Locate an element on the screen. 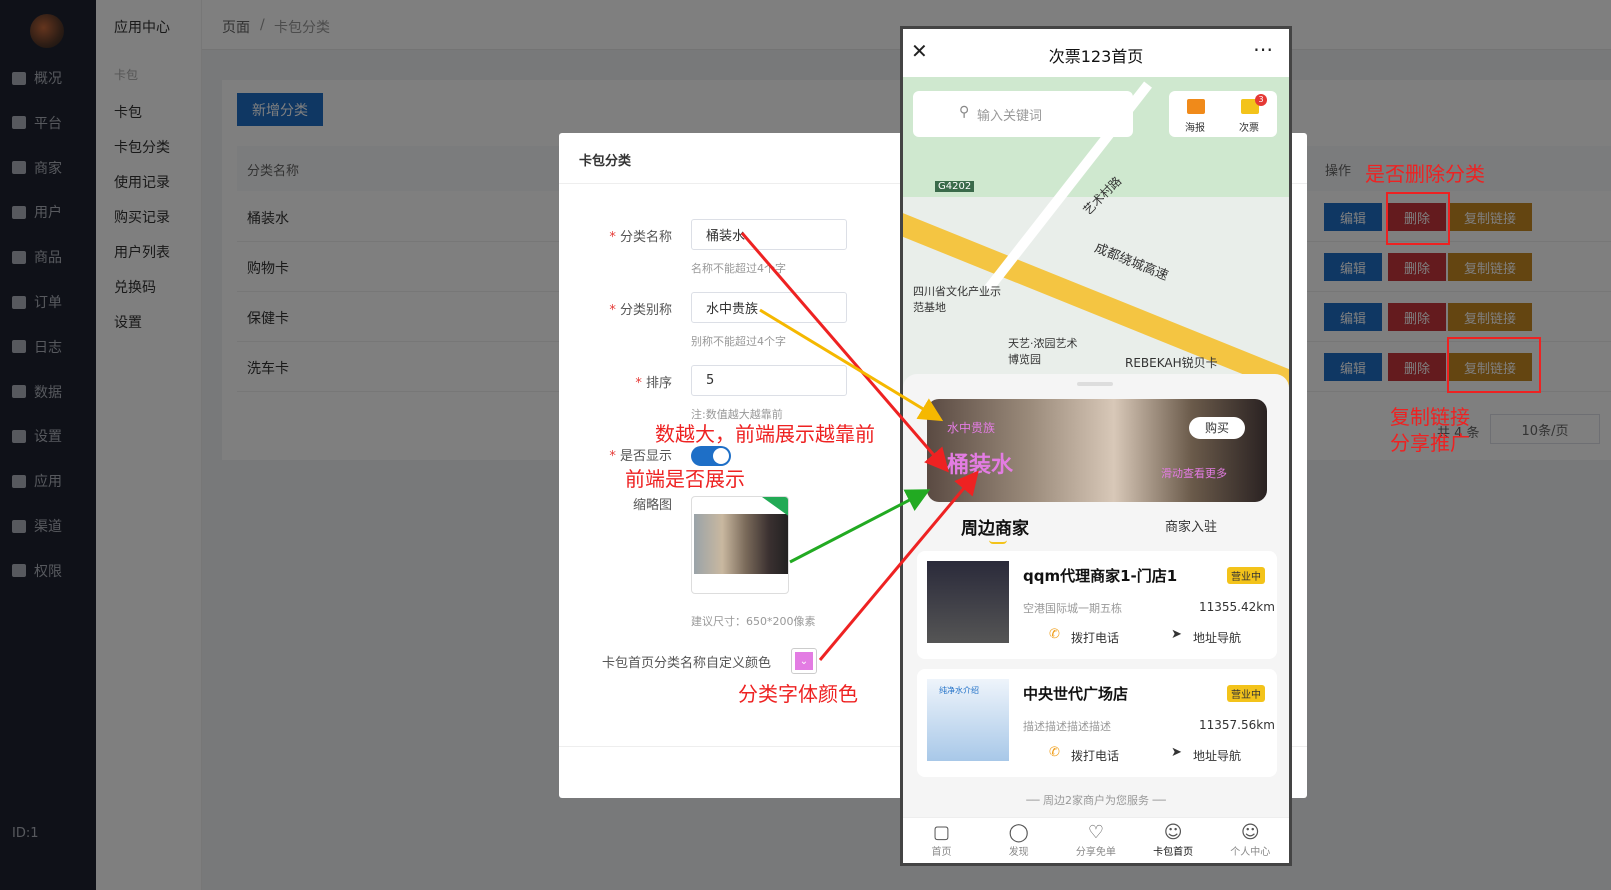 This screenshot has height=890, width=1611. annotation-arrows is located at coordinates (859, 446).